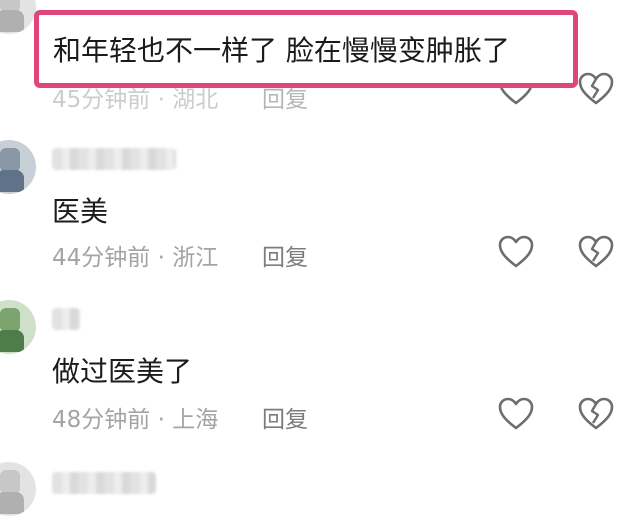  What do you see at coordinates (80, 211) in the screenshot?
I see `comment-content: 医美` at bounding box center [80, 211].